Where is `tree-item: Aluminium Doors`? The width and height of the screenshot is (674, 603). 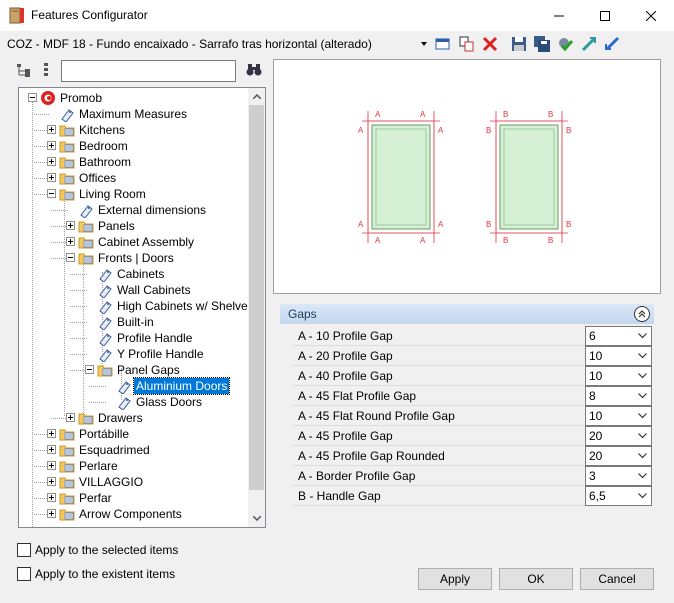
tree-item: Aluminium Doors is located at coordinates (133, 386).